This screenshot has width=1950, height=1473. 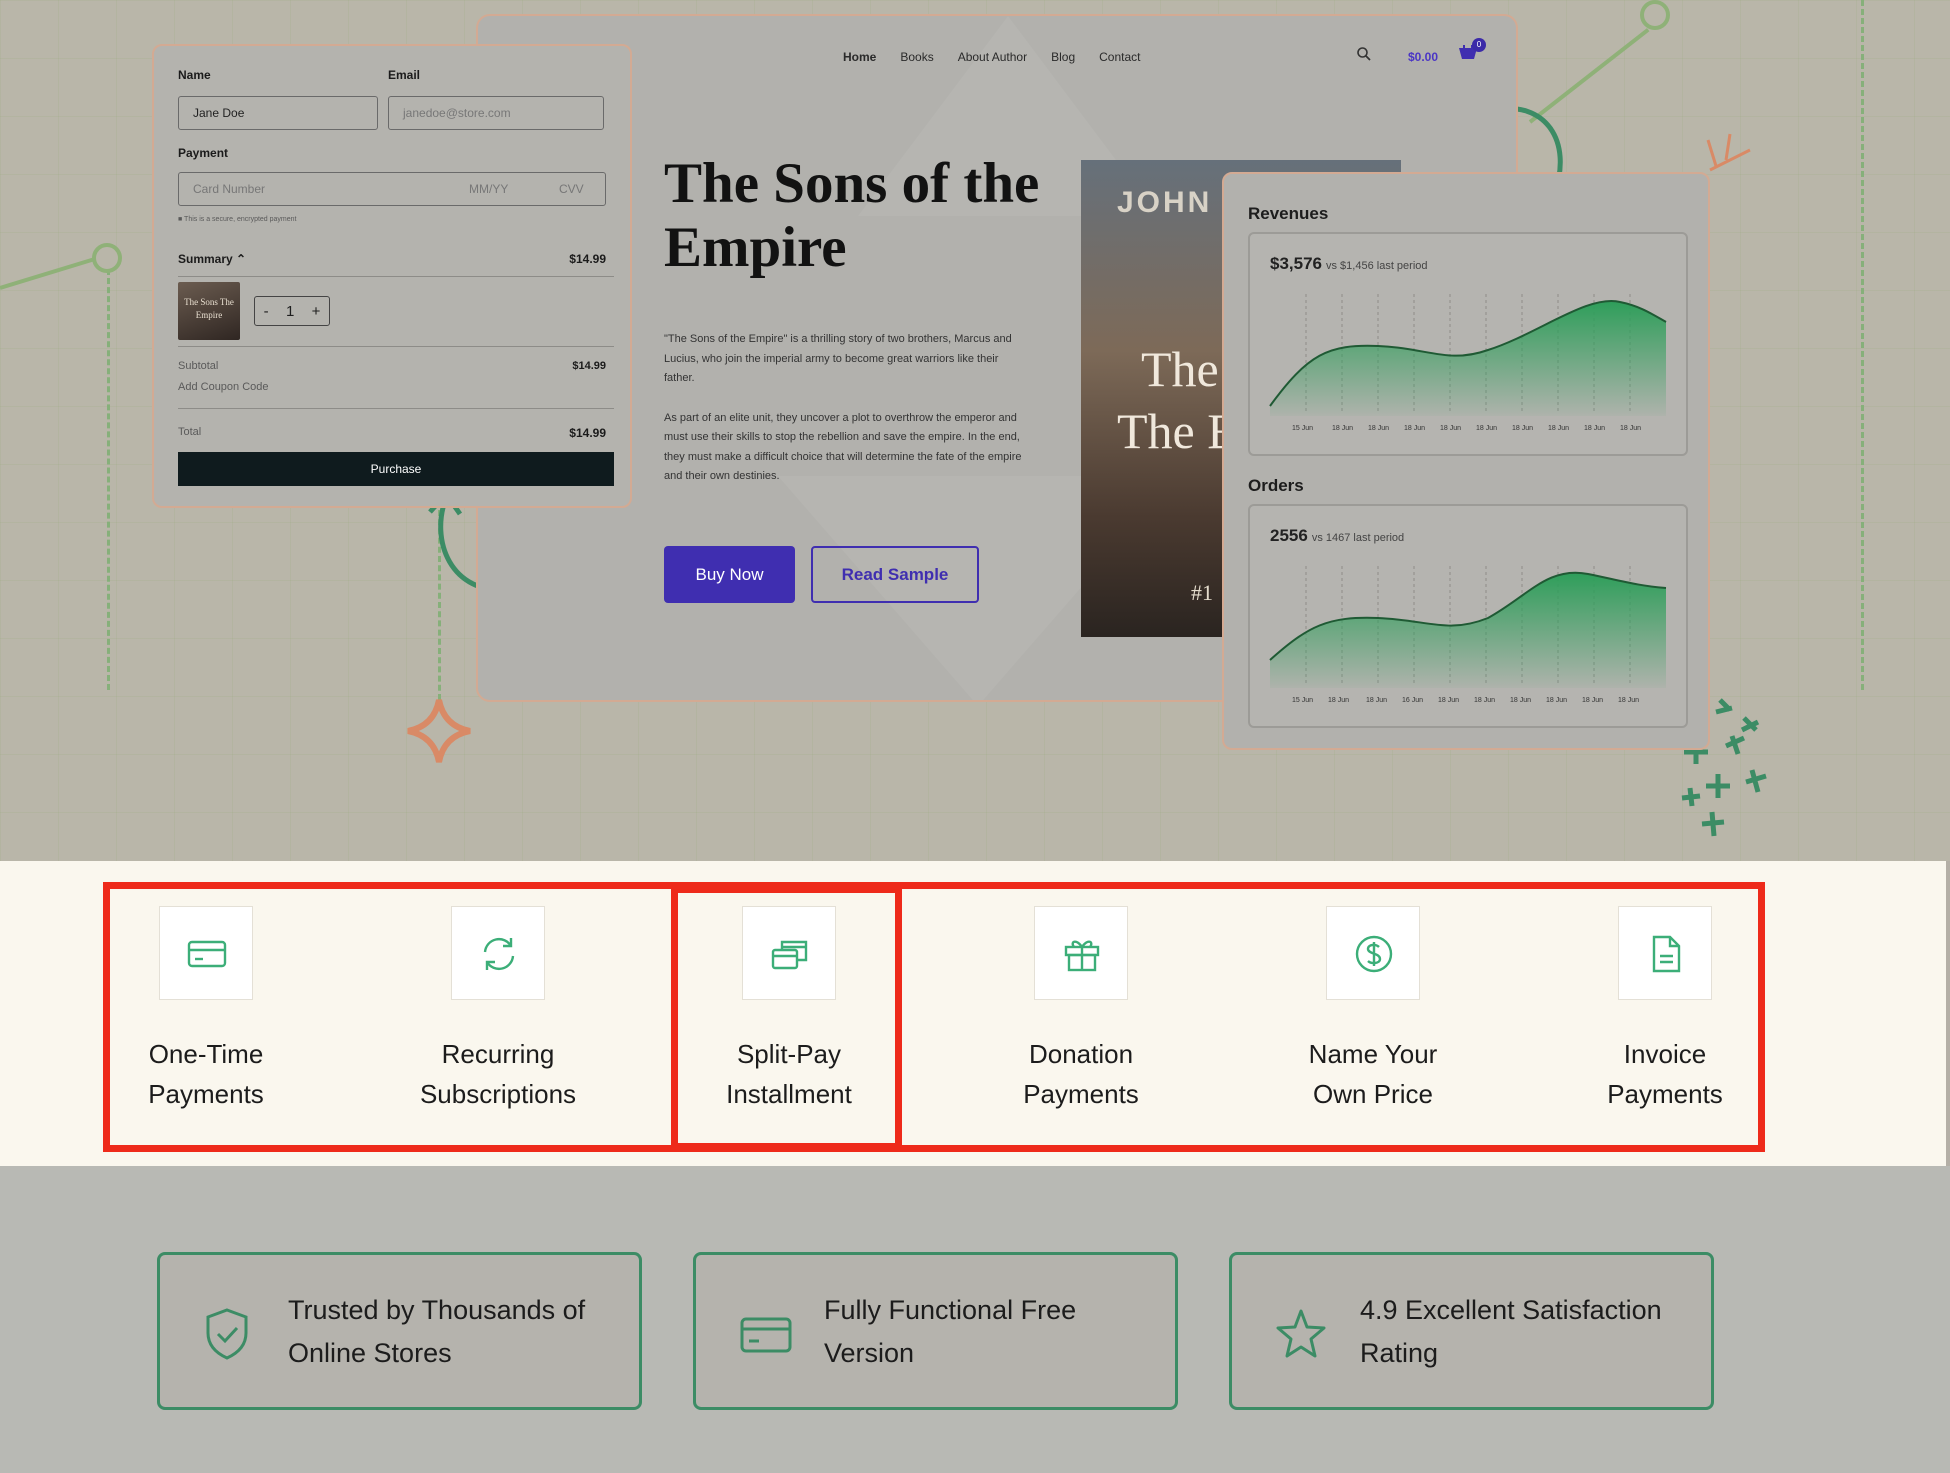 What do you see at coordinates (496, 113) in the screenshot?
I see `email-field: janedoe@store.com` at bounding box center [496, 113].